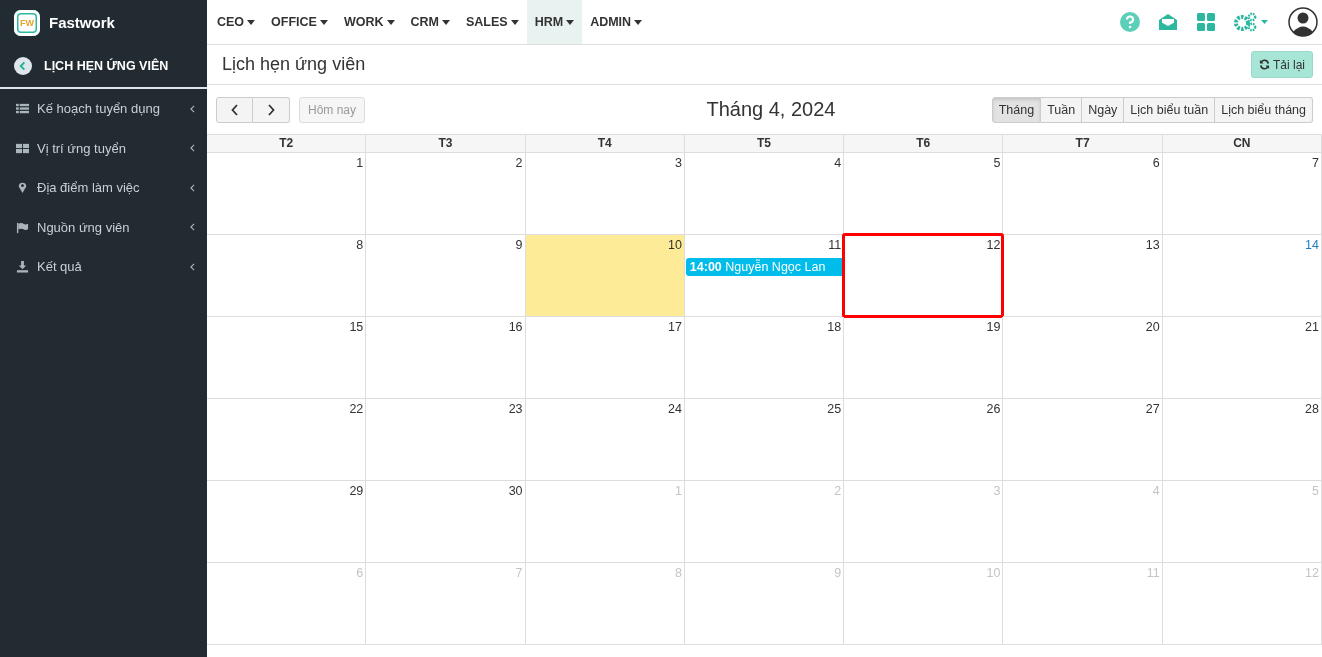 This screenshot has height=657, width=1322. I want to click on day-number: 20, so click(1152, 327).